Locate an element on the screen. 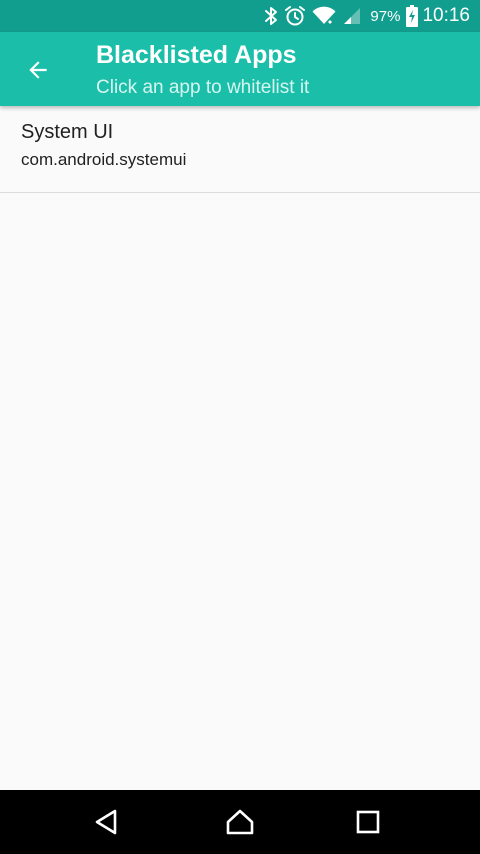 Image resolution: width=480 pixels, height=854 pixels. wifi-icon is located at coordinates (324, 16).